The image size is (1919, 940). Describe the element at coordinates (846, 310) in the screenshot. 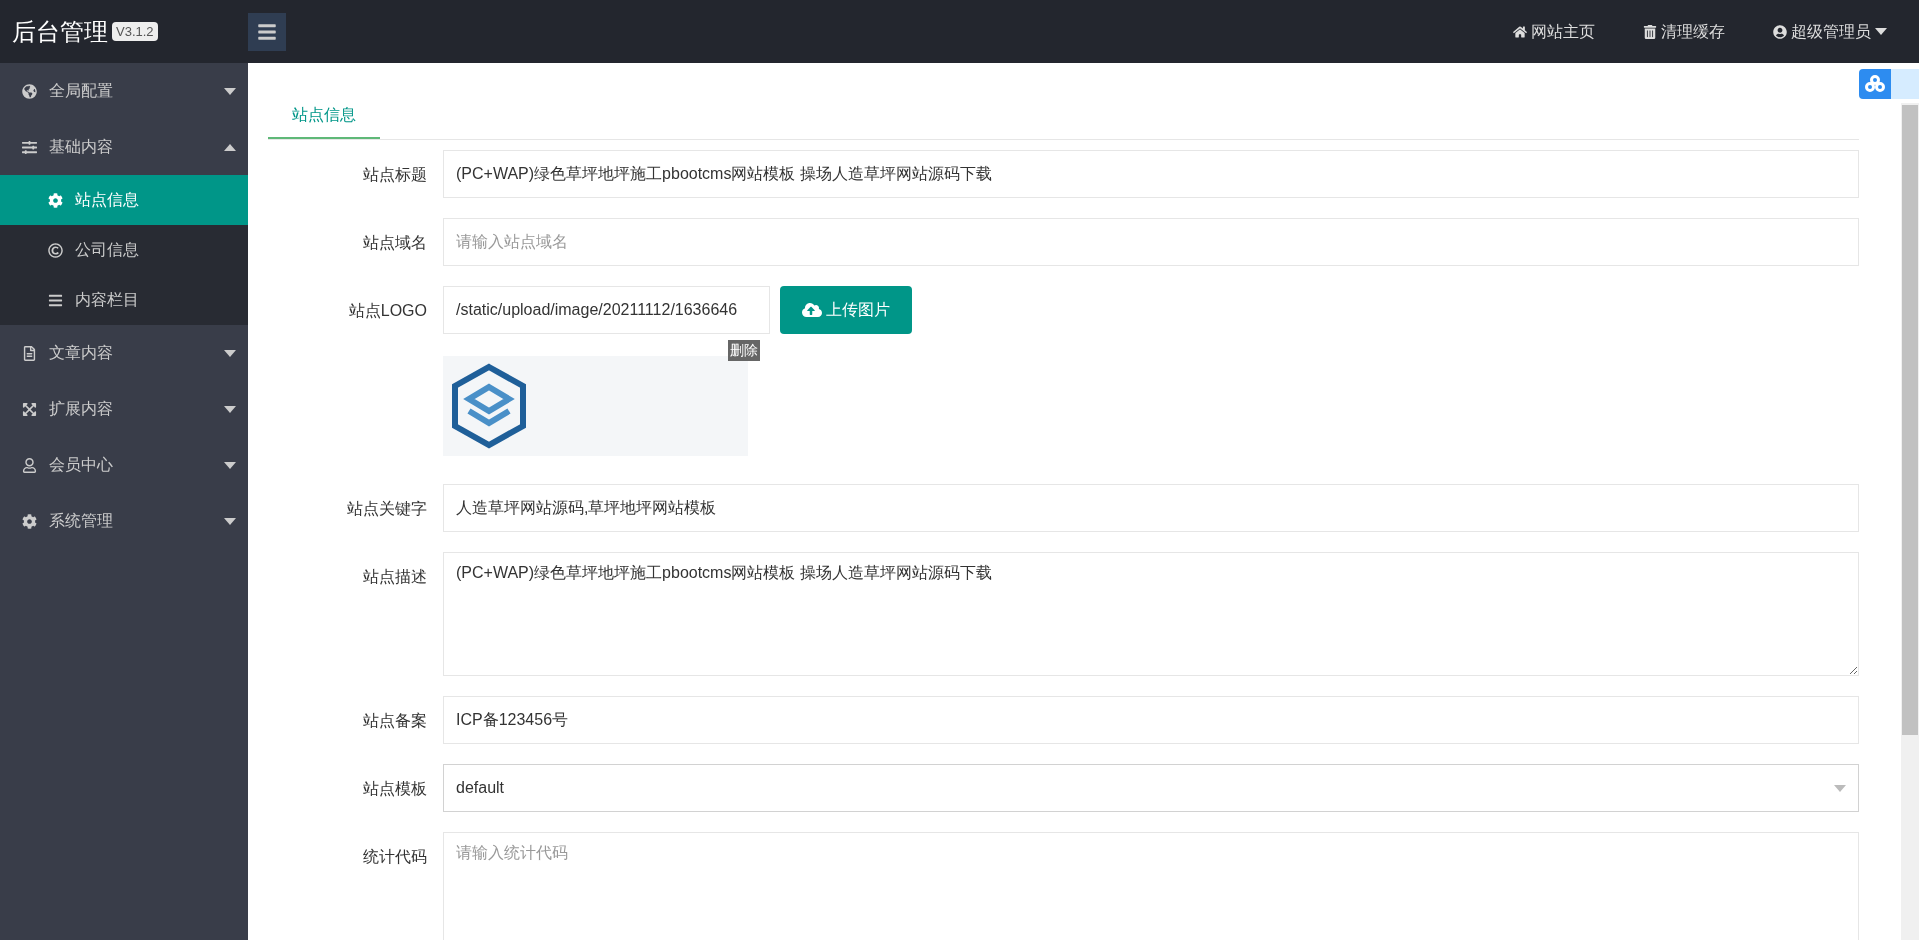

I see `upload-button: 上传图片` at that location.